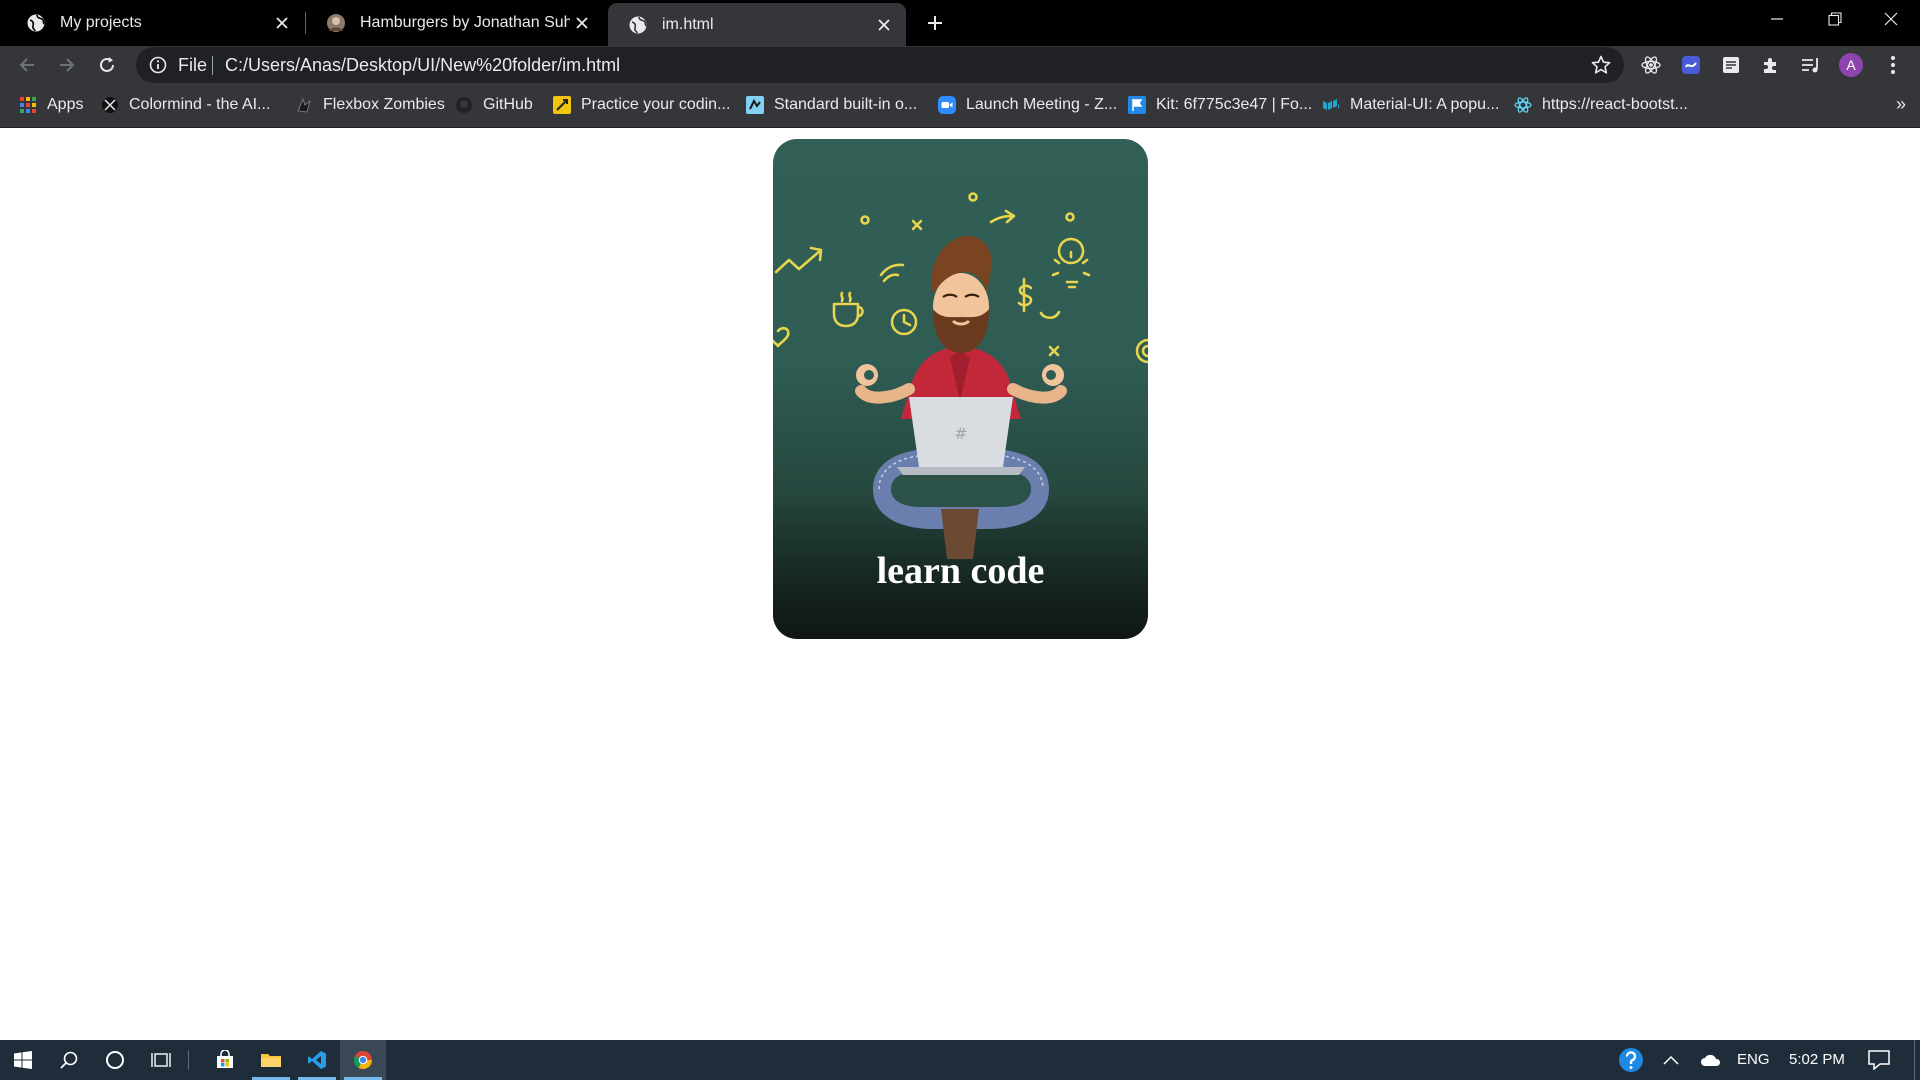 The width and height of the screenshot is (1920, 1080). I want to click on new-tab-button, so click(935, 23).